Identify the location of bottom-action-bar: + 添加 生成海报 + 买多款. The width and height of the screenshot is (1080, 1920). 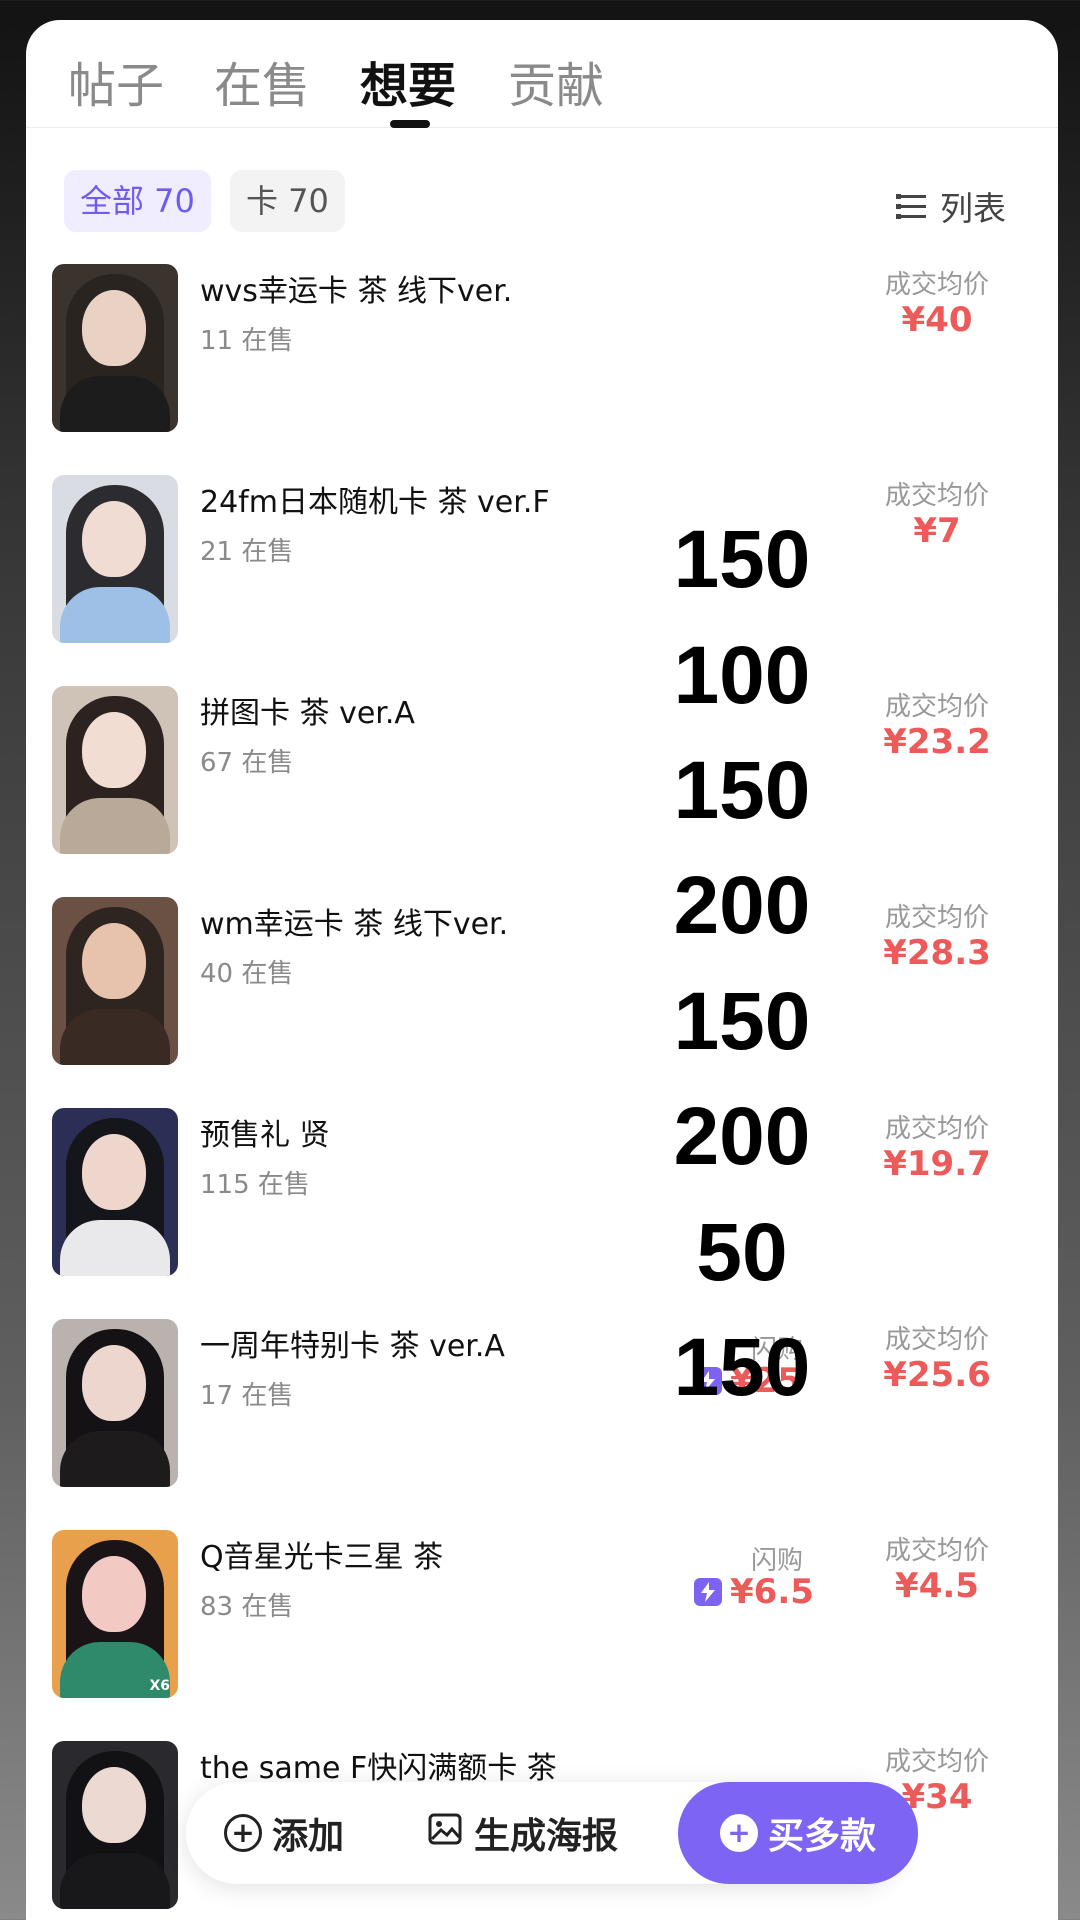
(552, 1833).